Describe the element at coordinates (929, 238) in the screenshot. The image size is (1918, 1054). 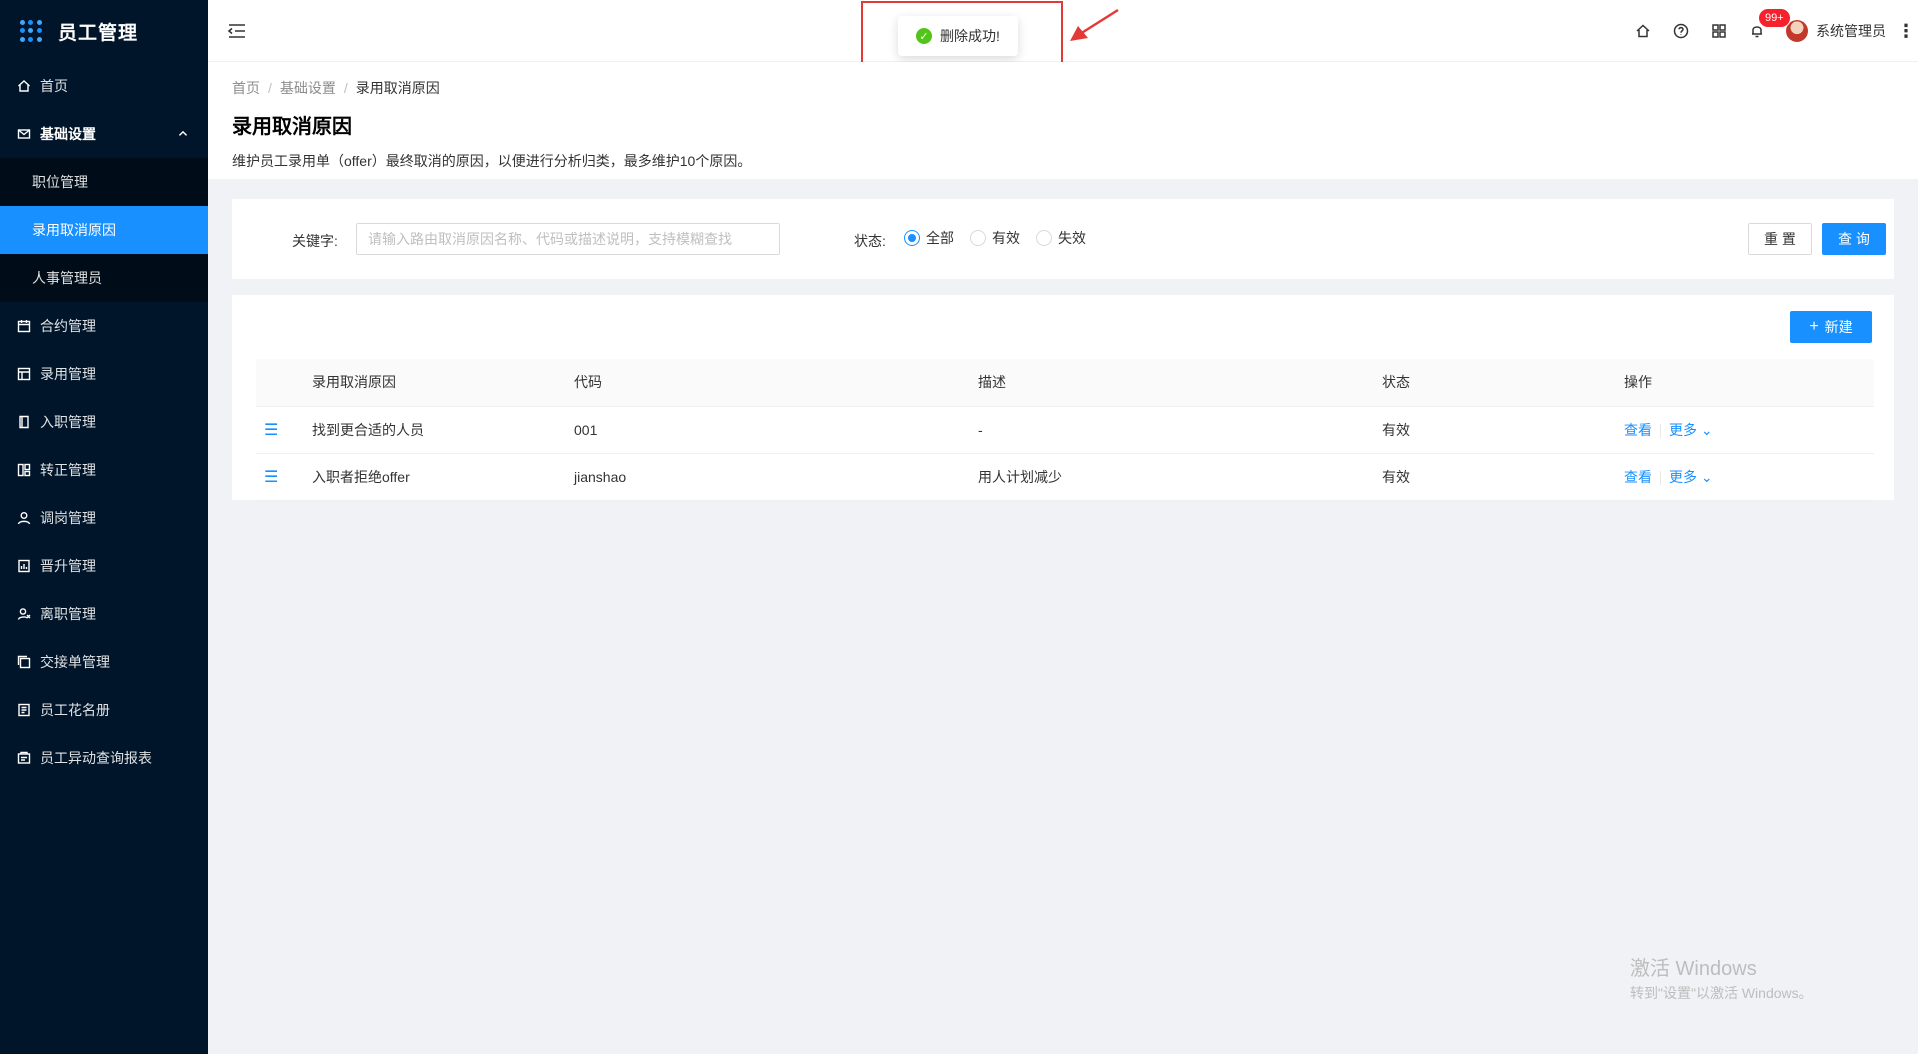
I see `status-radio-all: 全部` at that location.